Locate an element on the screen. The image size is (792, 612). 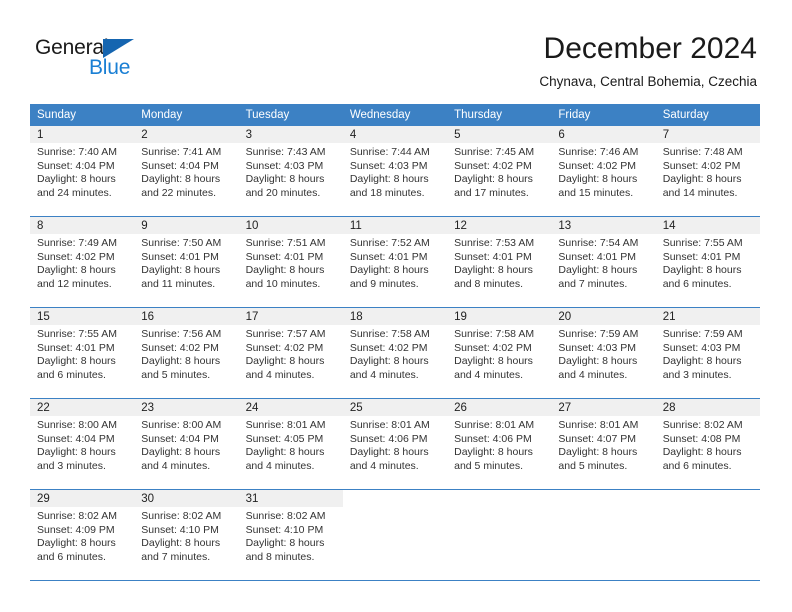
brand-logo: General Blue is located at coordinates (100, 61).